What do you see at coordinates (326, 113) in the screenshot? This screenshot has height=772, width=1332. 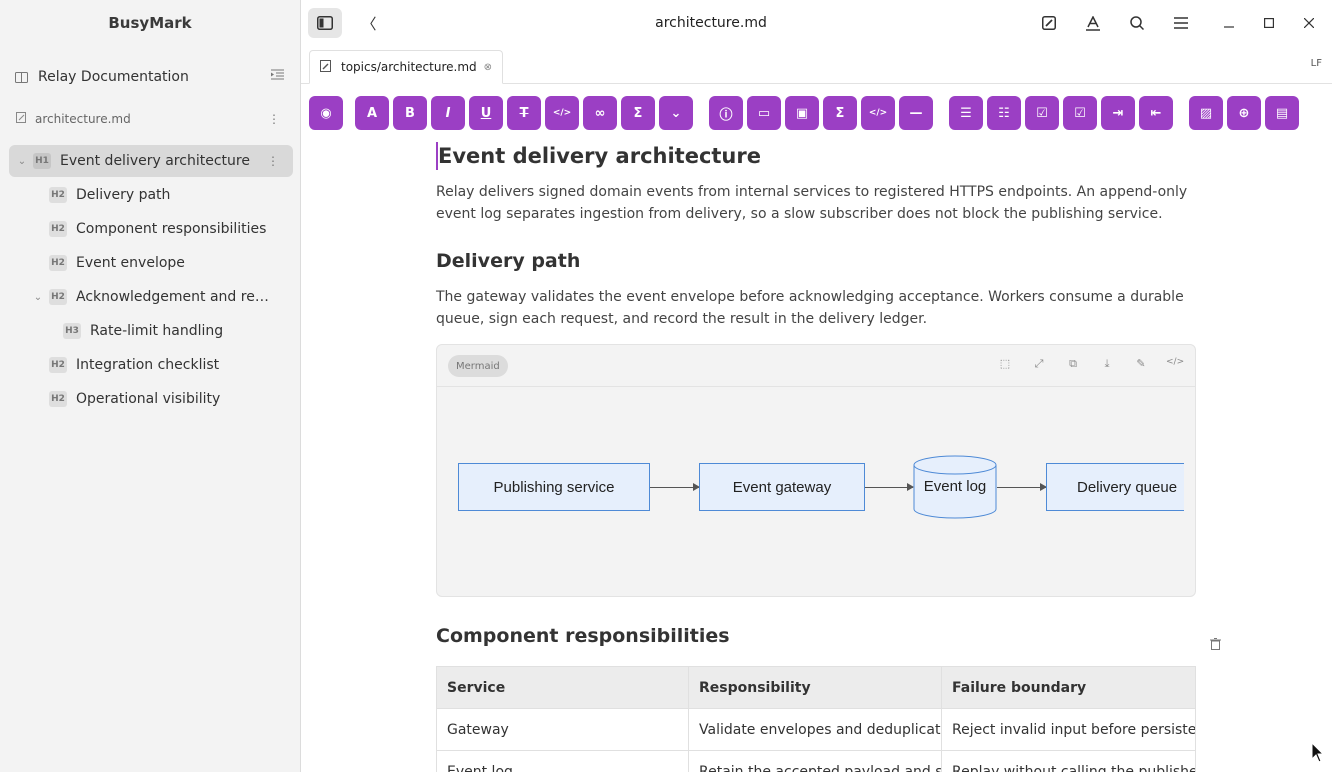 I see `preview-toggle-button: ◉` at bounding box center [326, 113].